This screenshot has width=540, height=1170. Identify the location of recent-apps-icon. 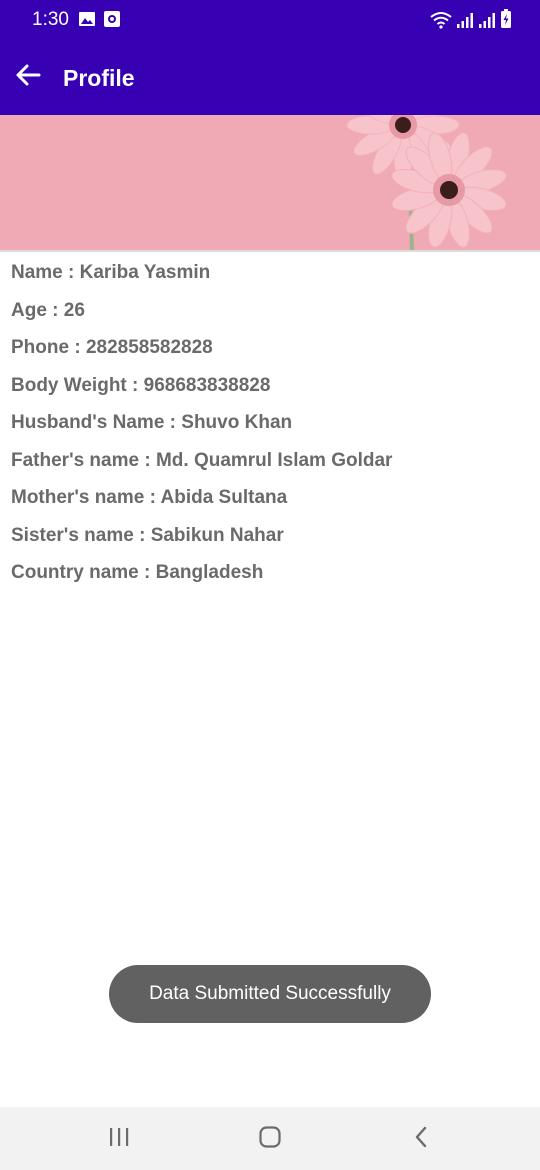
(119, 1139).